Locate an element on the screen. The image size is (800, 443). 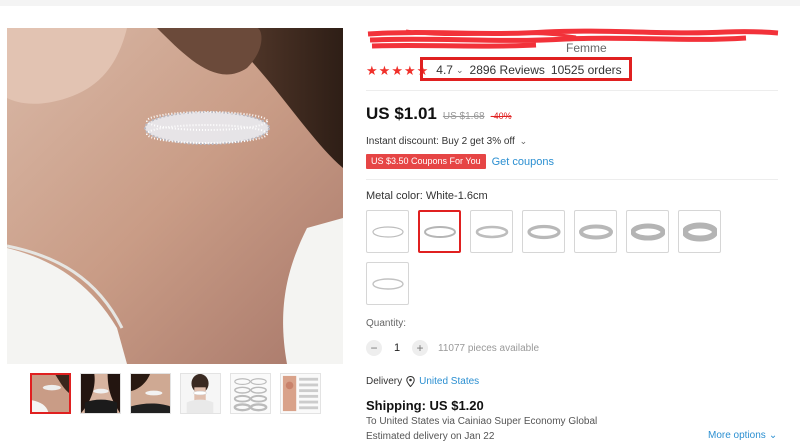
coupon-badge: US $3.50 Coupons For You is located at coordinates (426, 161).